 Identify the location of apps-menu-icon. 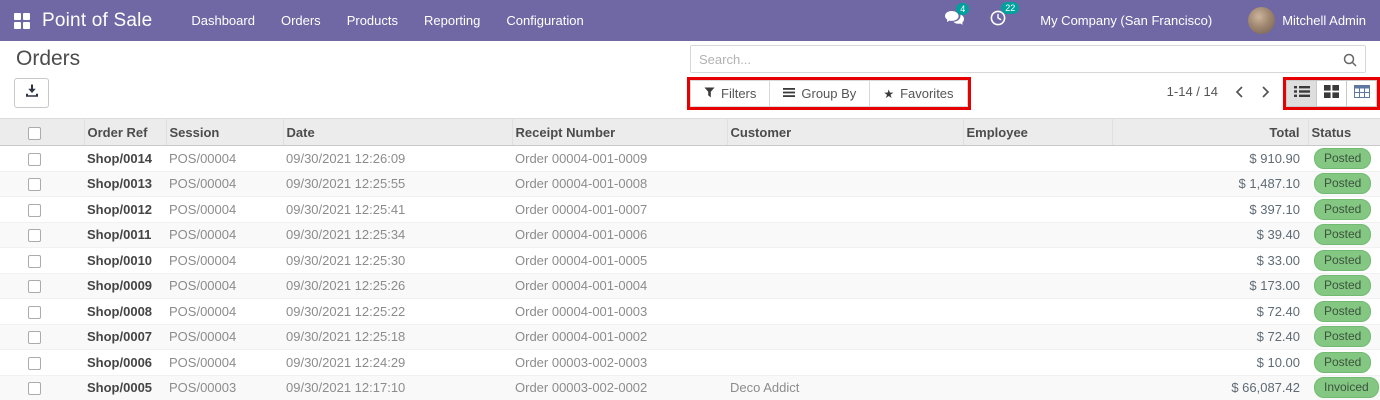
(22, 20).